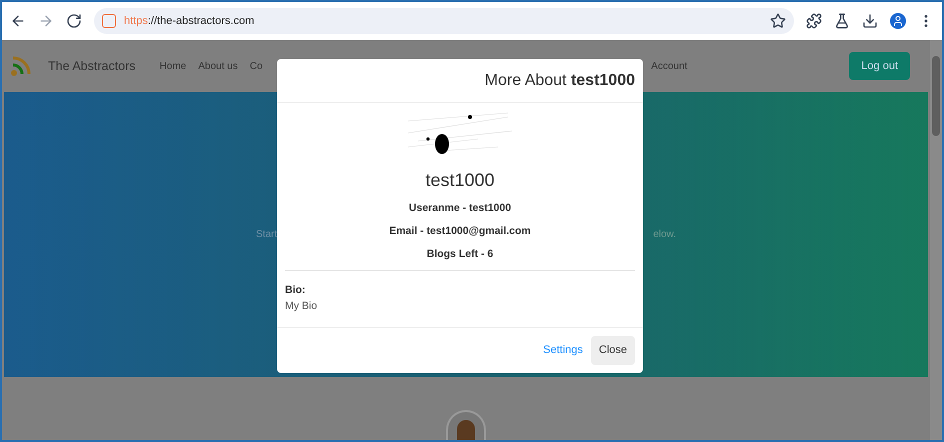  I want to click on bookmark-star-icon, so click(778, 21).